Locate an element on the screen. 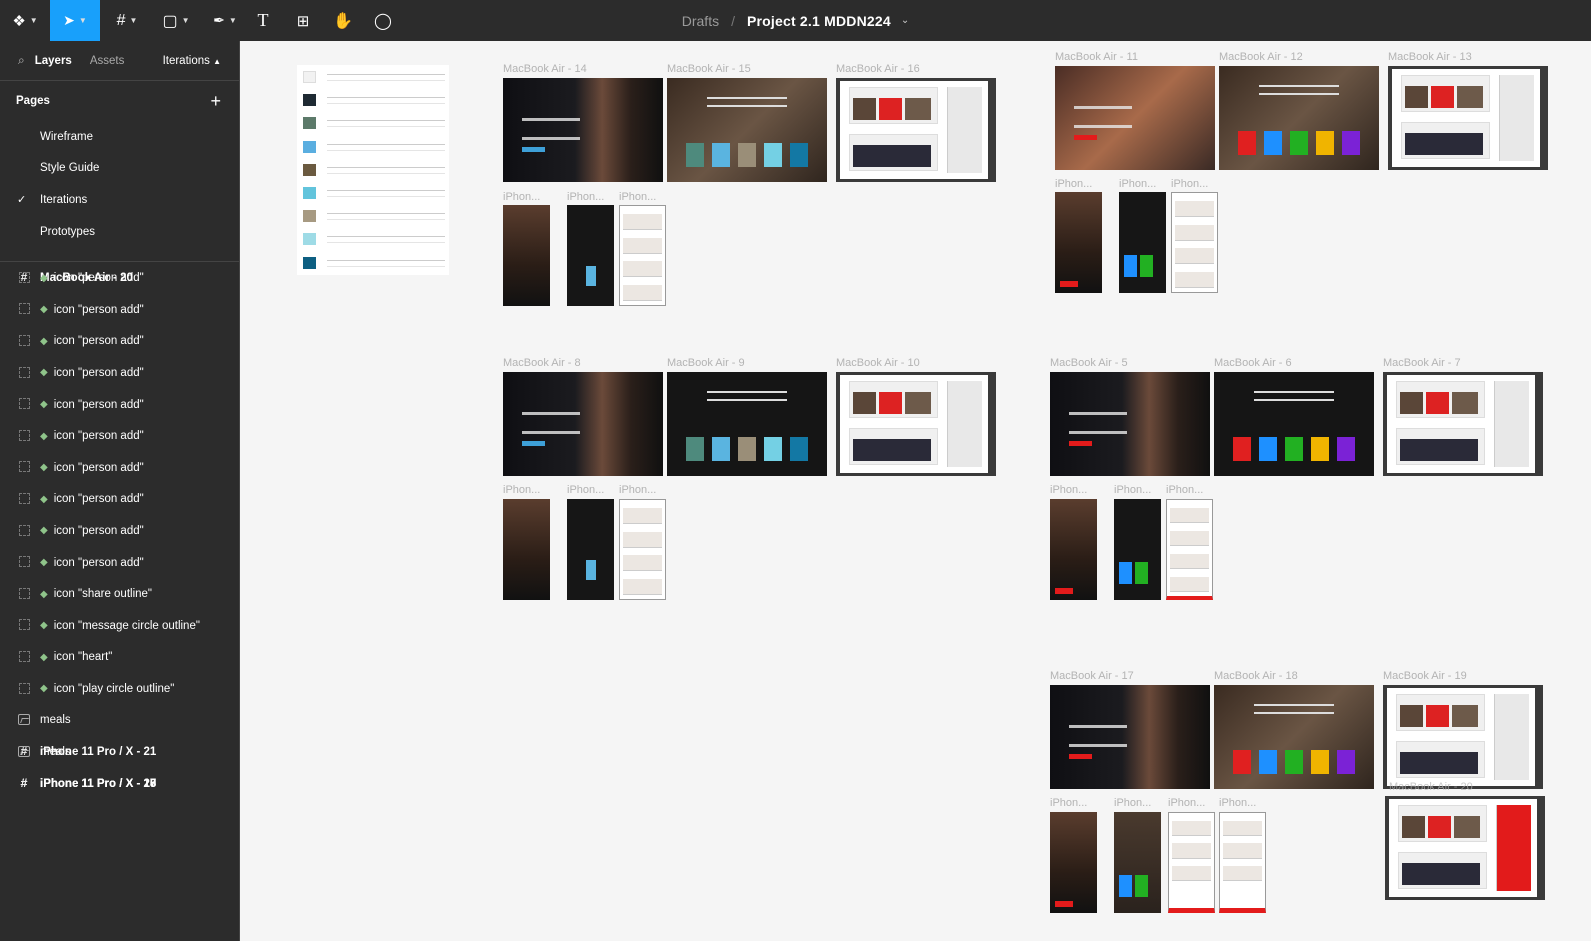 This screenshot has height=941, width=1591. page-item-wireframe: Wireframe is located at coordinates (119, 137).